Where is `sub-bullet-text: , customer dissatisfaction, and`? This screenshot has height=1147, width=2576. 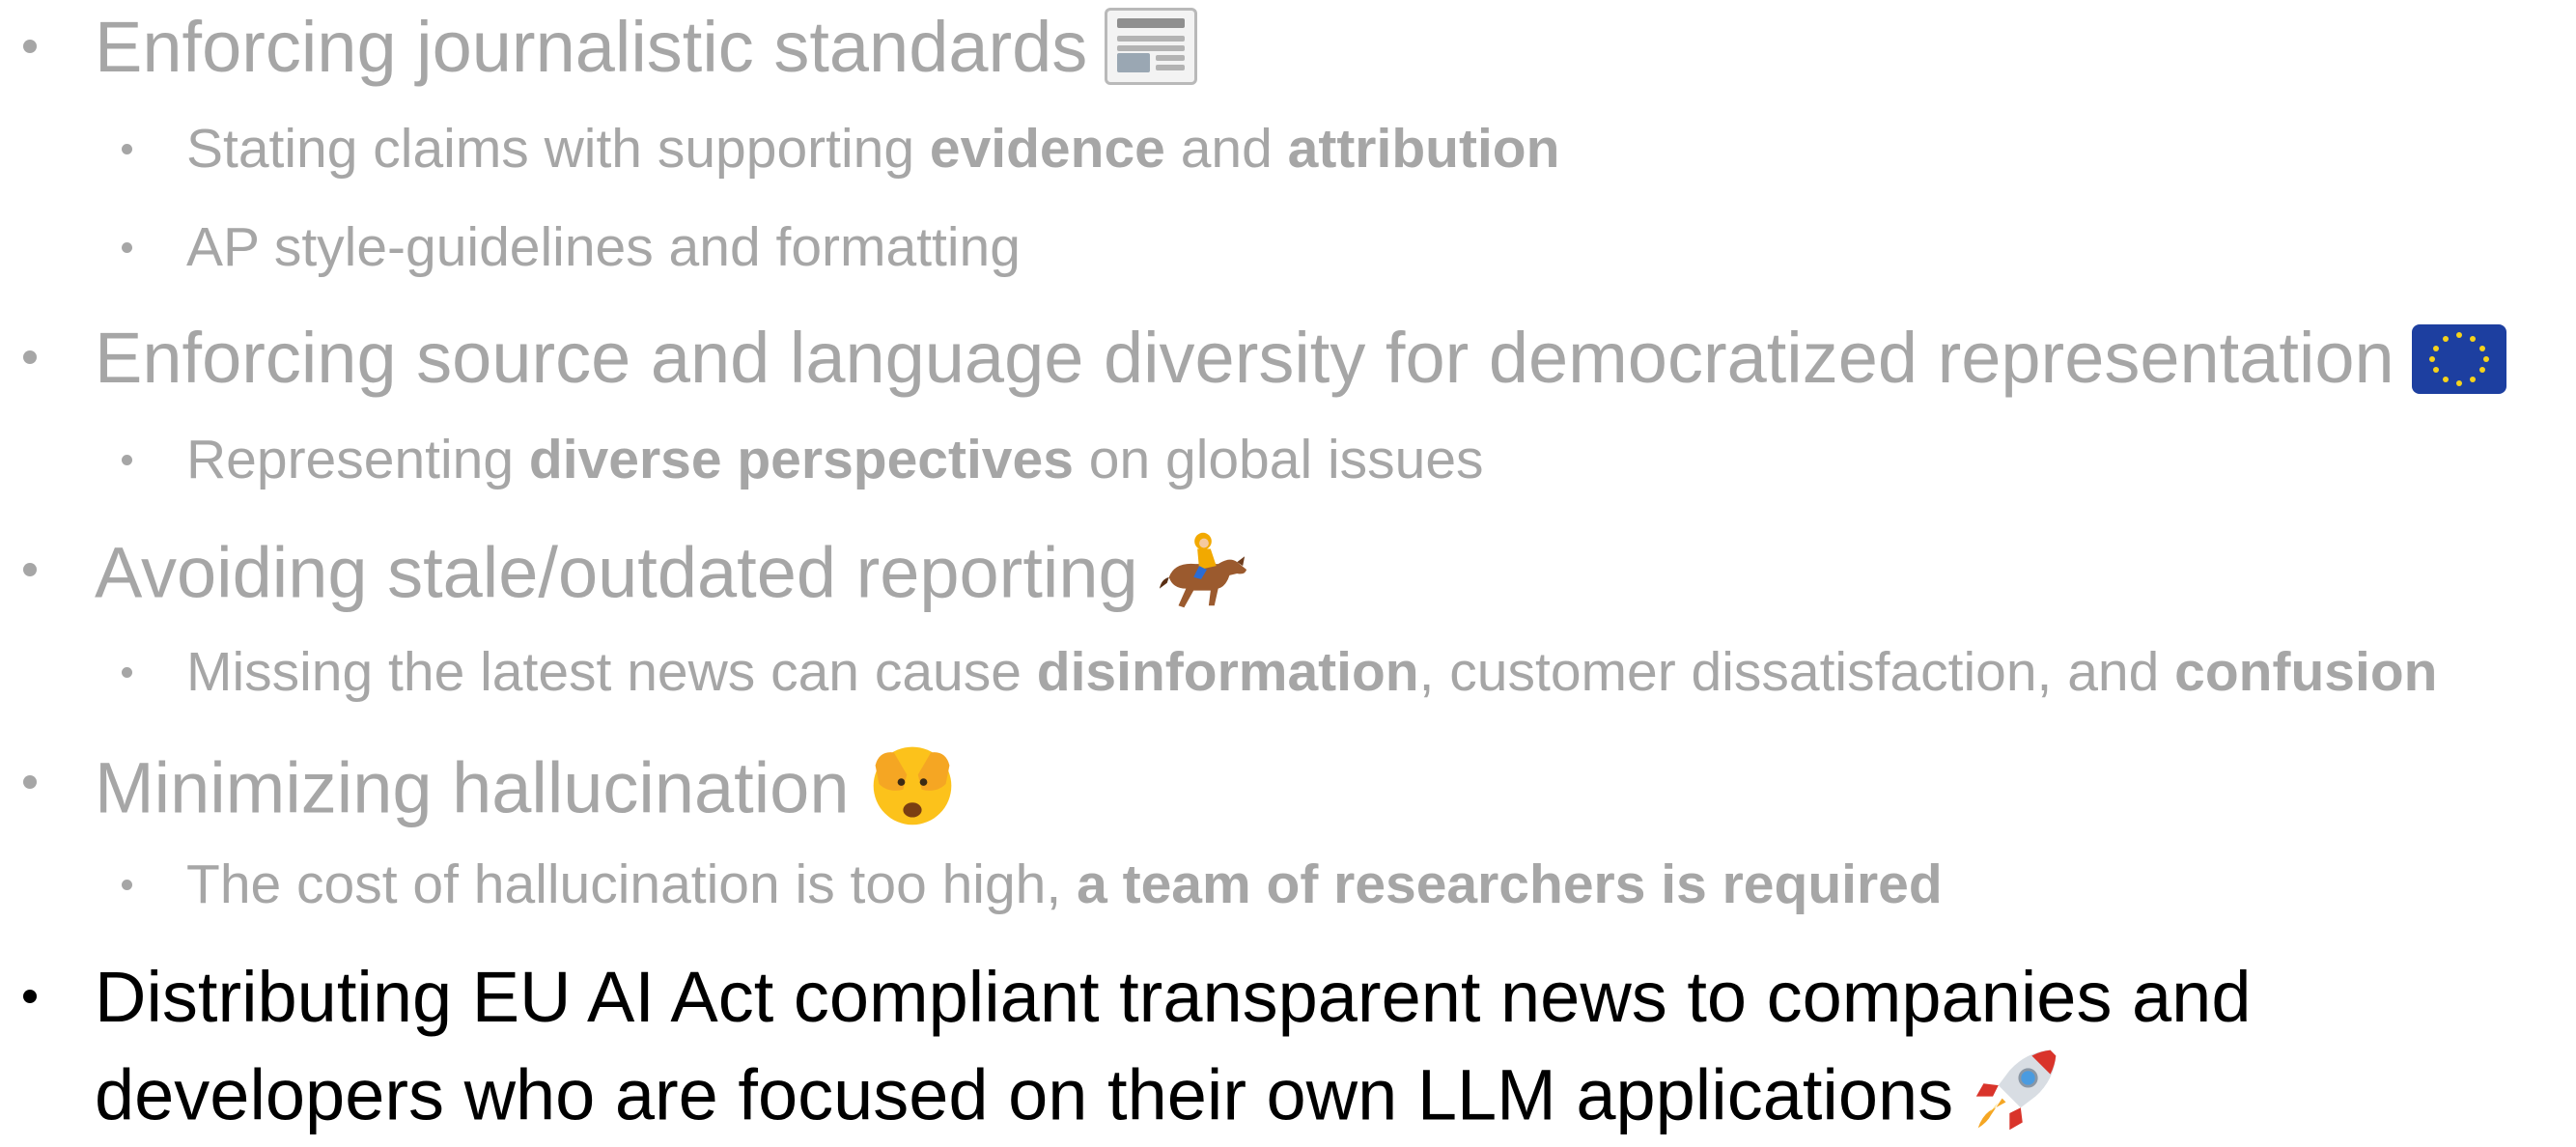 sub-bullet-text: , customer dissatisfaction, and is located at coordinates (1797, 672).